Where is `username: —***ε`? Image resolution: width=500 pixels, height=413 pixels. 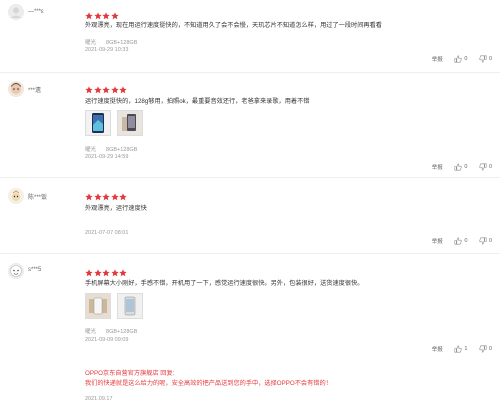 username: —***ε is located at coordinates (36, 12).